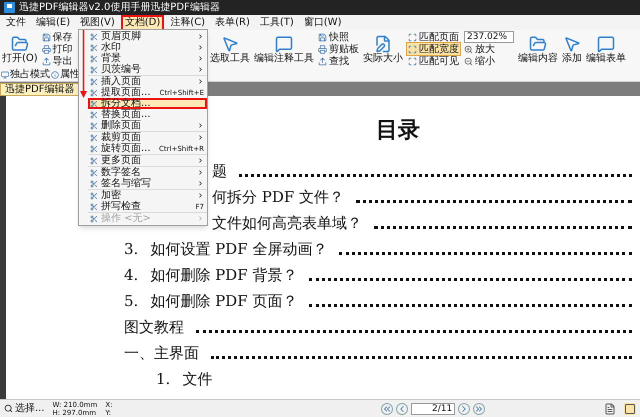 This screenshot has height=417, width=640. What do you see at coordinates (468, 49) in the screenshot?
I see `zoom-in-icon` at bounding box center [468, 49].